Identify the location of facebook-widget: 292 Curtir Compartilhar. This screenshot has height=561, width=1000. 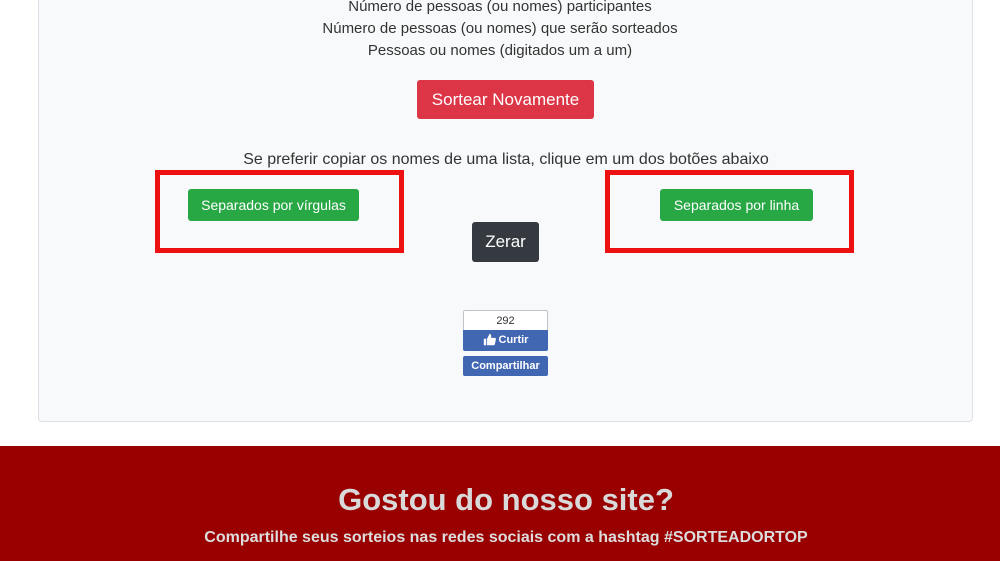
(505, 343).